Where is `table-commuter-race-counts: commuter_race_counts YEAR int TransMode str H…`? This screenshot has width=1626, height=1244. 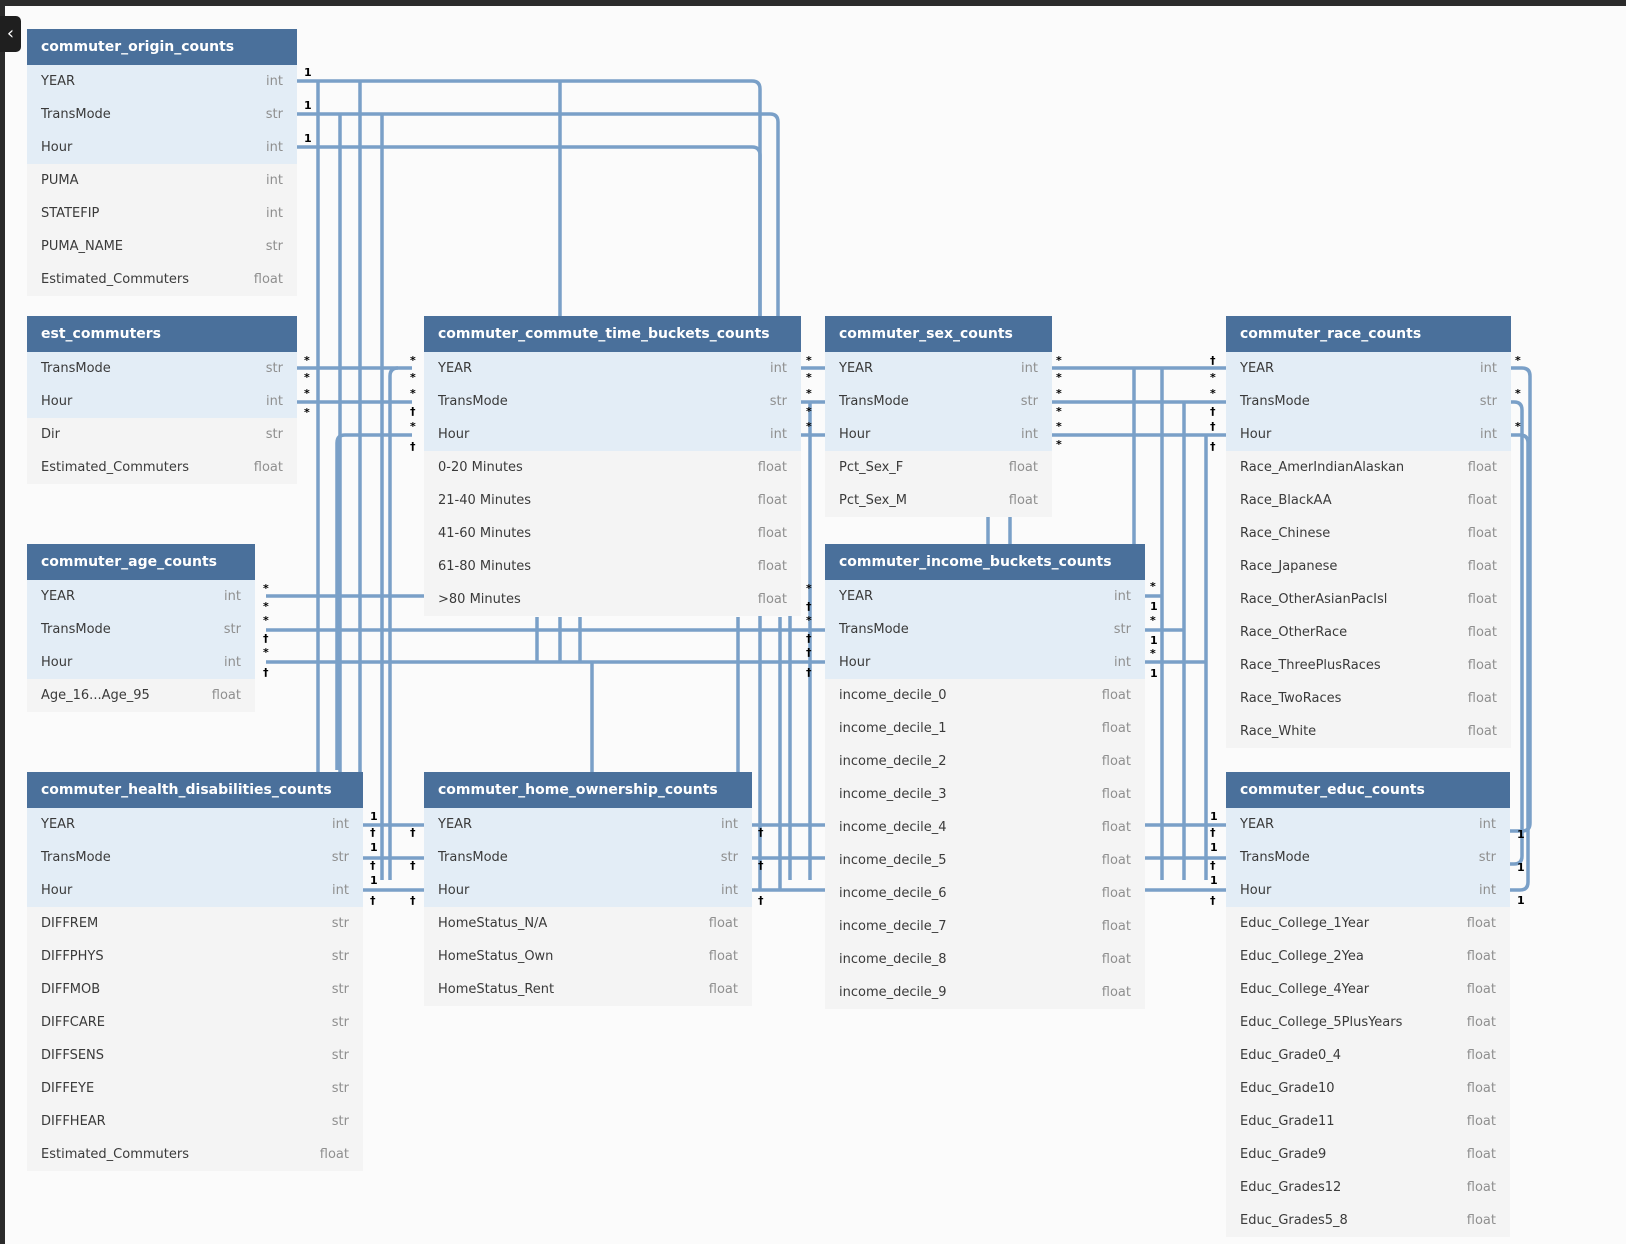
table-commuter-race-counts: commuter_race_counts YEAR int TransMode str H… is located at coordinates (1368, 532).